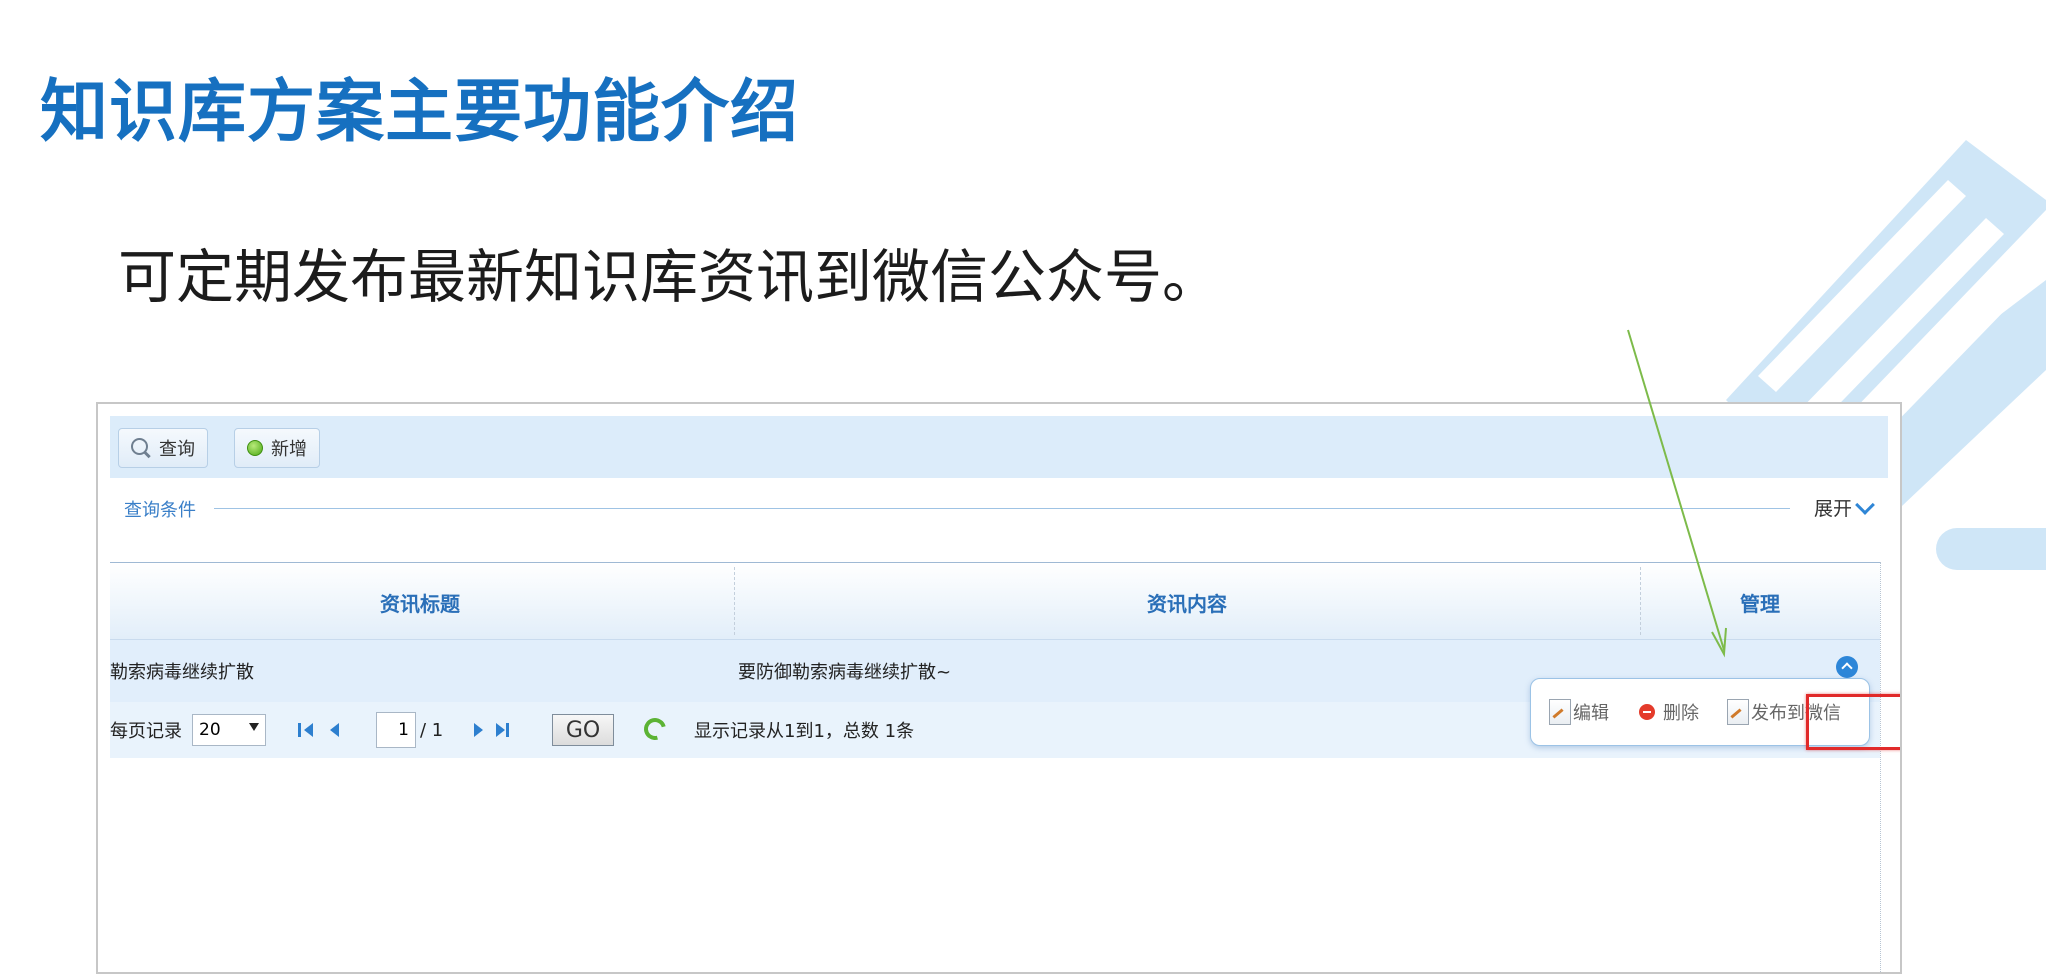  Describe the element at coordinates (141, 448) in the screenshot. I see `search-icon` at that location.